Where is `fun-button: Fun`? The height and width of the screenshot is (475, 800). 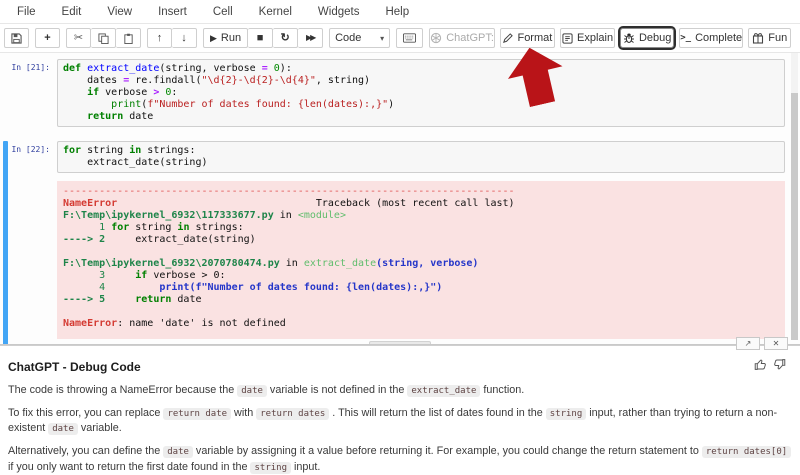
fun-button: Fun is located at coordinates (769, 38).